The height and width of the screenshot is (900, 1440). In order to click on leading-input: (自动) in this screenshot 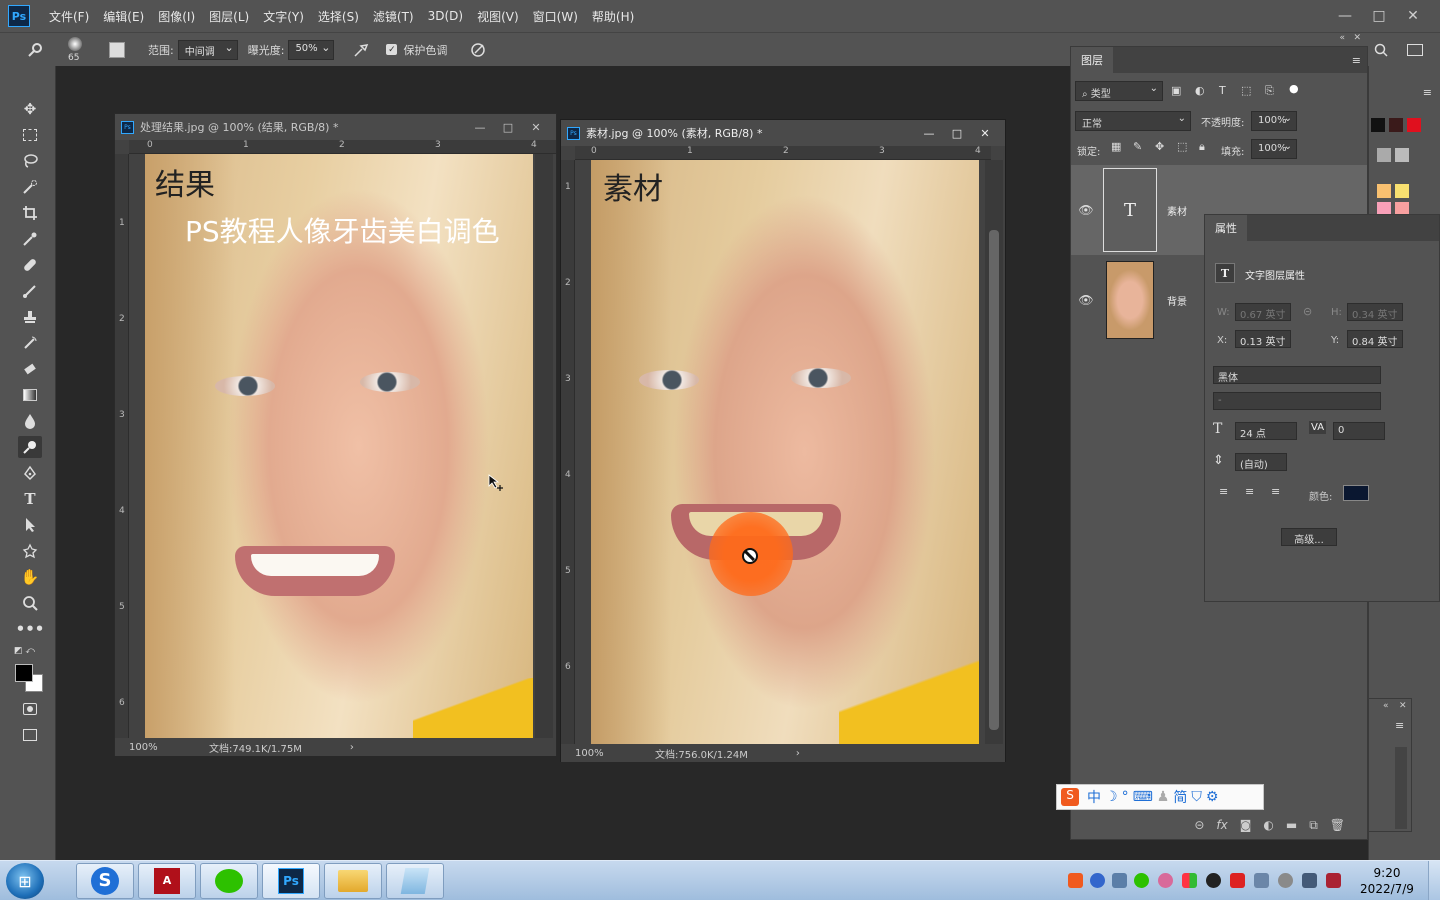, I will do `click(1261, 462)`.